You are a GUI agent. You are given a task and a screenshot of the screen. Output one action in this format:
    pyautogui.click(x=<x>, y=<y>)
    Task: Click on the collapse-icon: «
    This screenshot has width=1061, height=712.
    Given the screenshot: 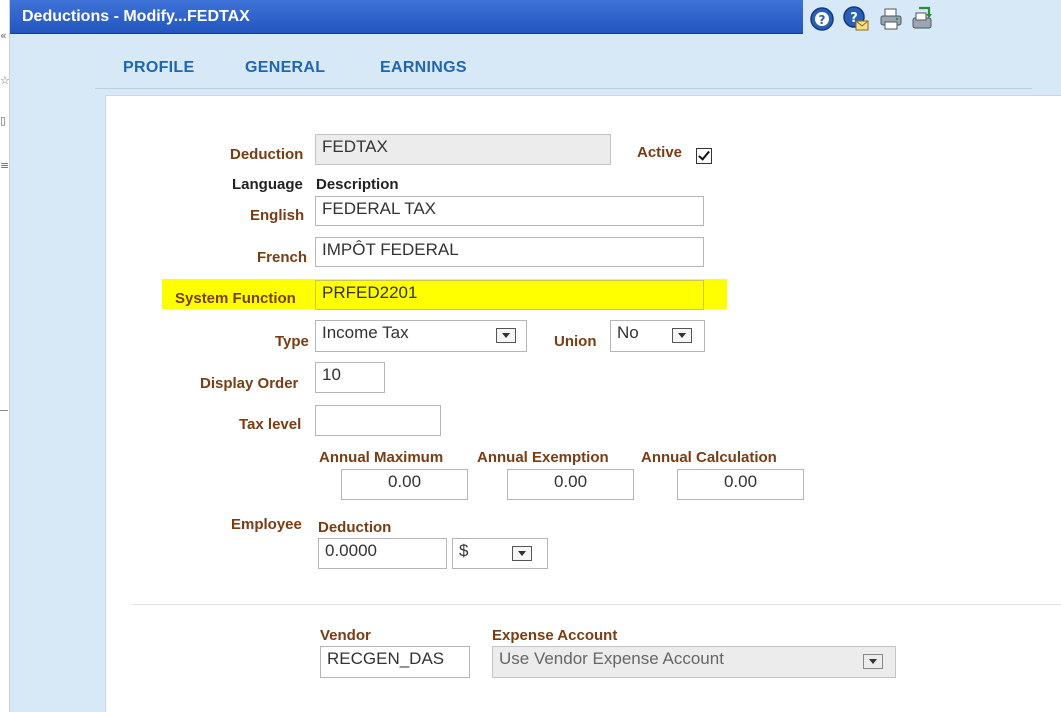 What is the action you would take?
    pyautogui.click(x=3, y=35)
    